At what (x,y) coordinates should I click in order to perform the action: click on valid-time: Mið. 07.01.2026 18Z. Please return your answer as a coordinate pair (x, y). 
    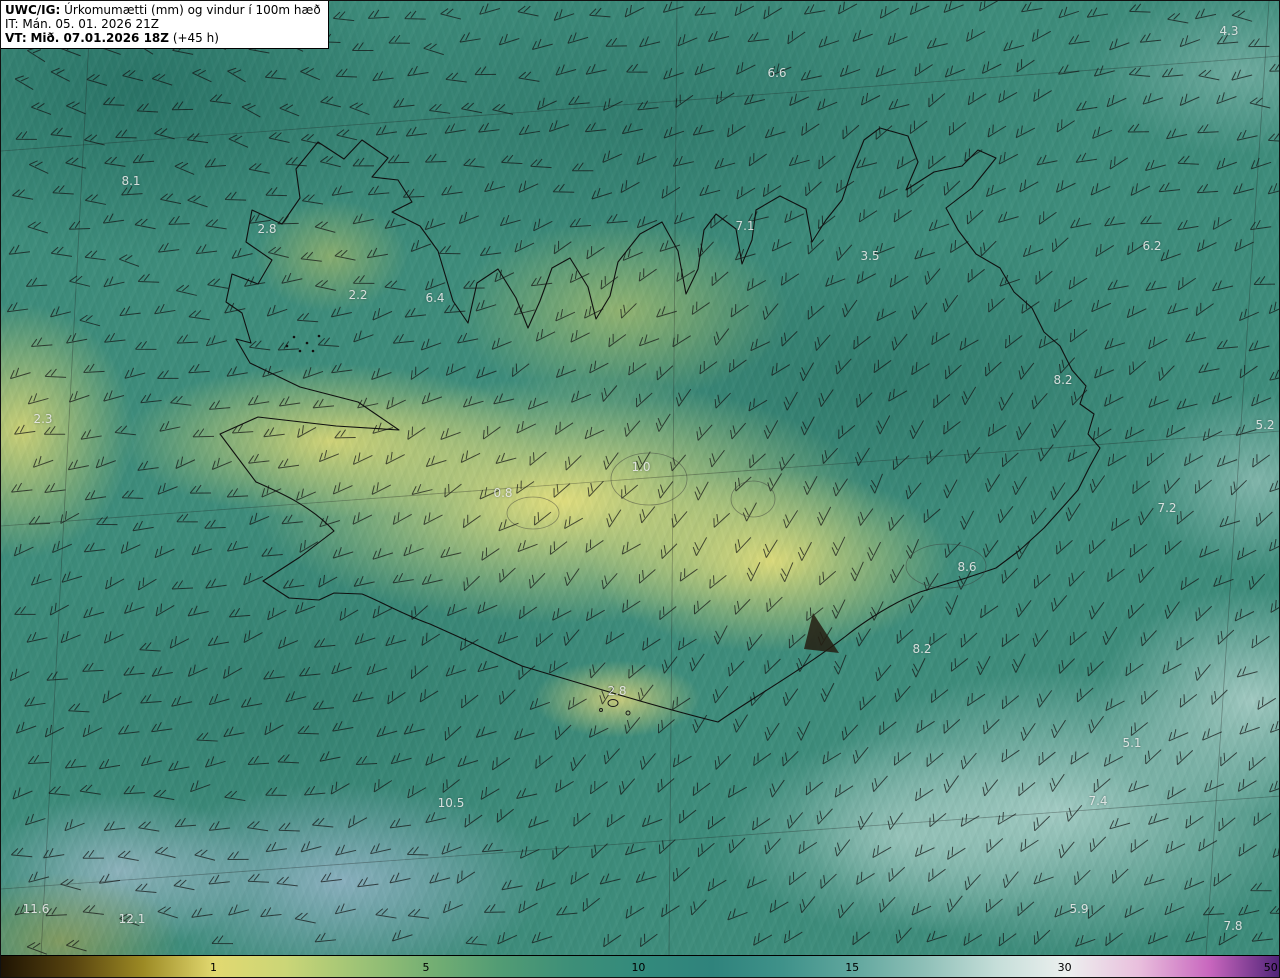
    Looking at the image, I should click on (99, 38).